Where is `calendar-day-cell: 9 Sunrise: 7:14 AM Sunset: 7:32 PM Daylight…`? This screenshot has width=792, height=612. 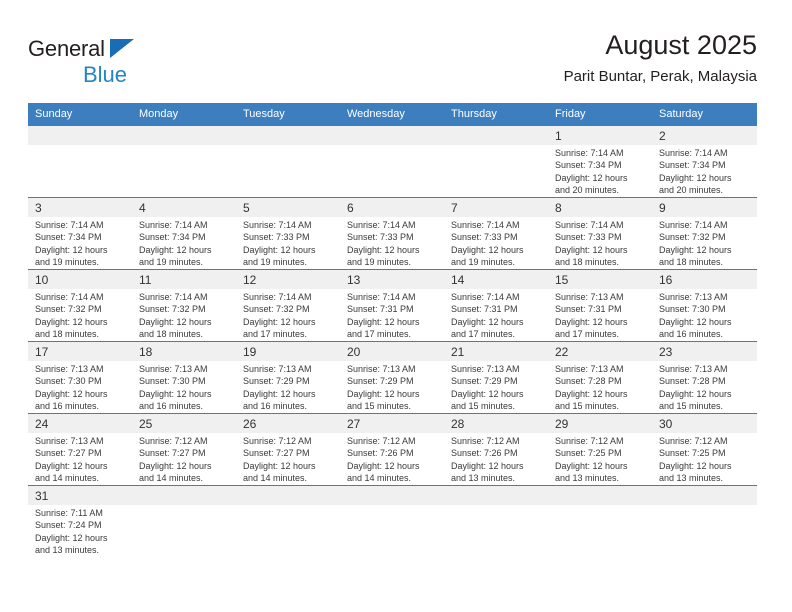 calendar-day-cell: 9 Sunrise: 7:14 AM Sunset: 7:32 PM Daylight… is located at coordinates (704, 233).